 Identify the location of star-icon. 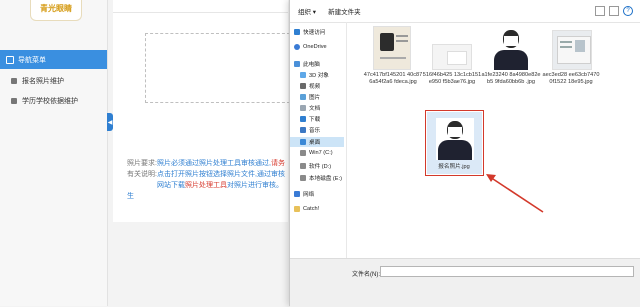
(297, 32).